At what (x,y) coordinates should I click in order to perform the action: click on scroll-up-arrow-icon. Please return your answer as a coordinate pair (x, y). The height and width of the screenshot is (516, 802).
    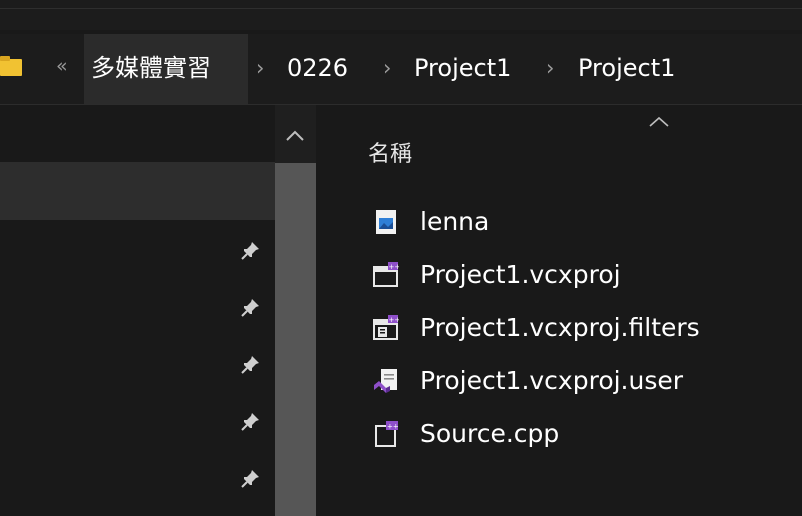
    Looking at the image, I should click on (295, 136).